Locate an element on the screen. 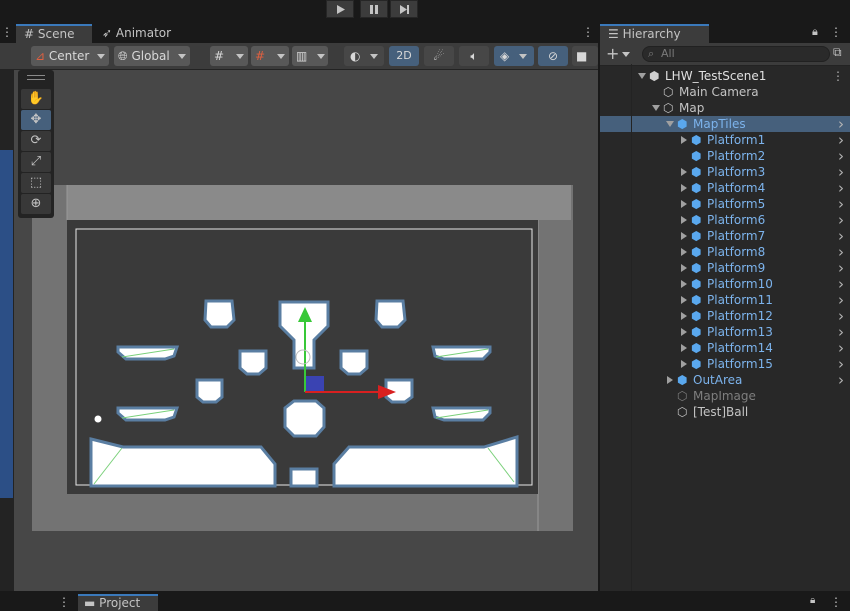 The width and height of the screenshot is (850, 611). bottom-right-menu-icon: ⋮ is located at coordinates (836, 602).